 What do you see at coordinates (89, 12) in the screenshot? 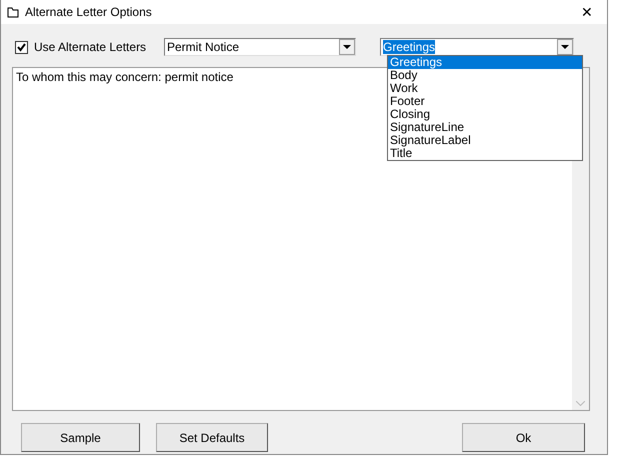
I see `window-title: Alternate Letter Options` at bounding box center [89, 12].